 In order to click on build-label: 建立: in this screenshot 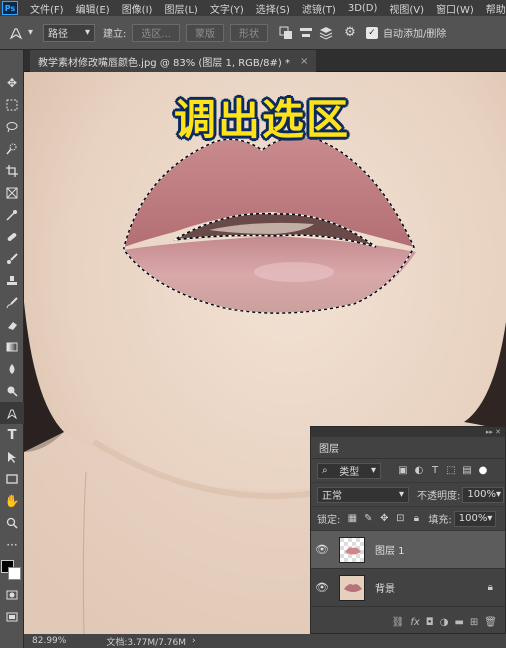, I will do `click(115, 34)`.